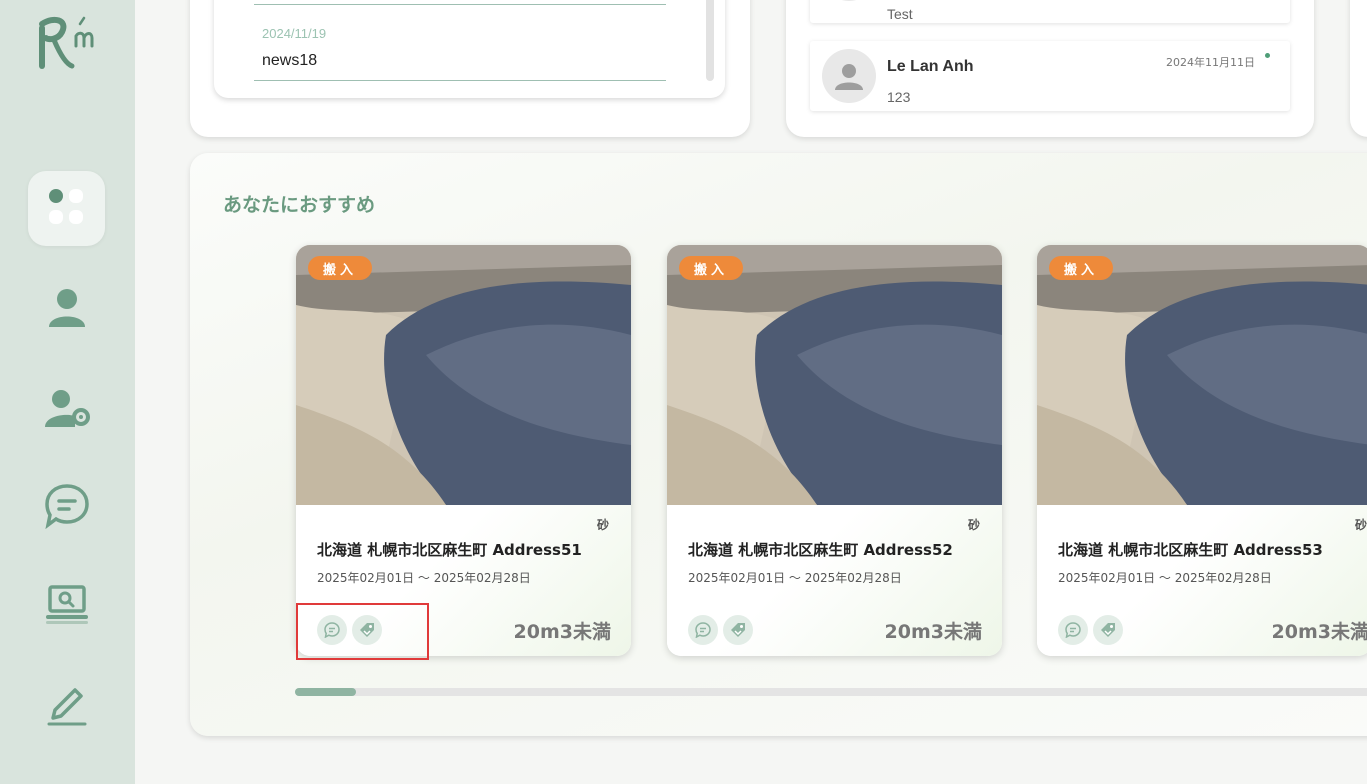 Image resolution: width=1367 pixels, height=784 pixels. What do you see at coordinates (67, 208) in the screenshot?
I see `dashboard-icon` at bounding box center [67, 208].